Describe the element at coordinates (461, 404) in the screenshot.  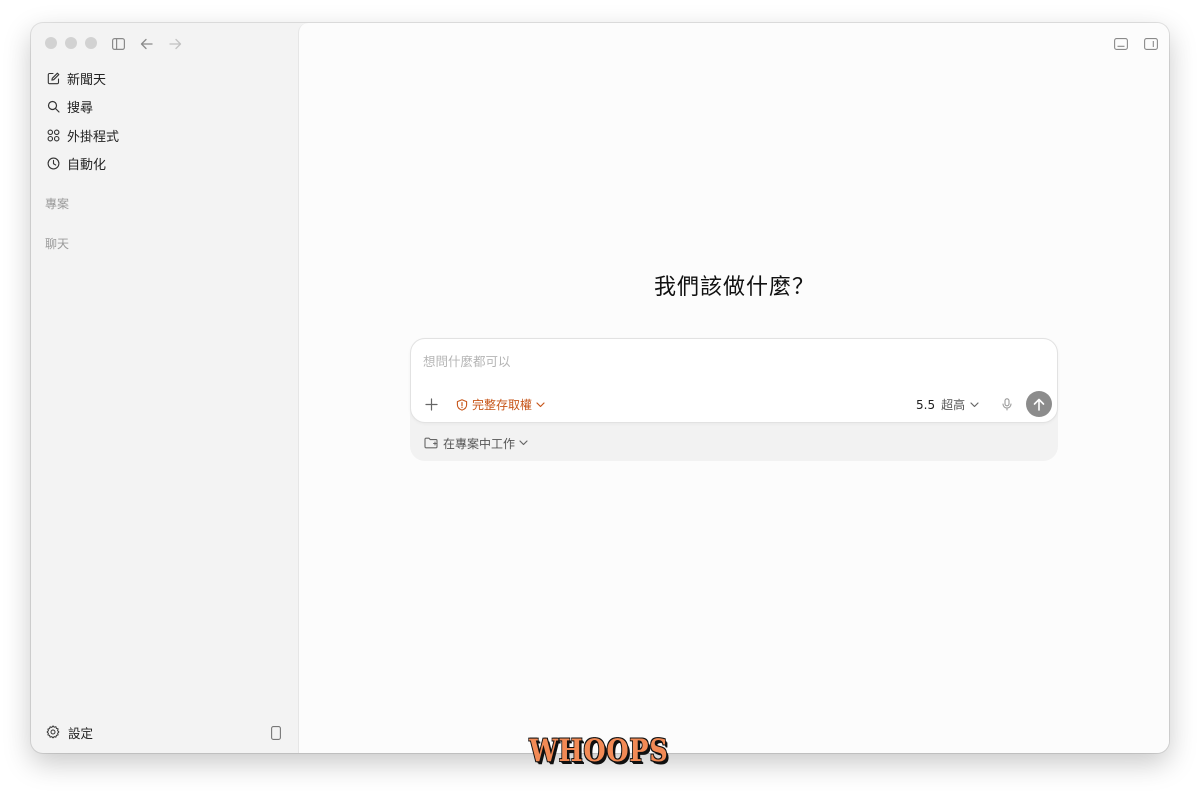
I see `warning-shield-icon` at that location.